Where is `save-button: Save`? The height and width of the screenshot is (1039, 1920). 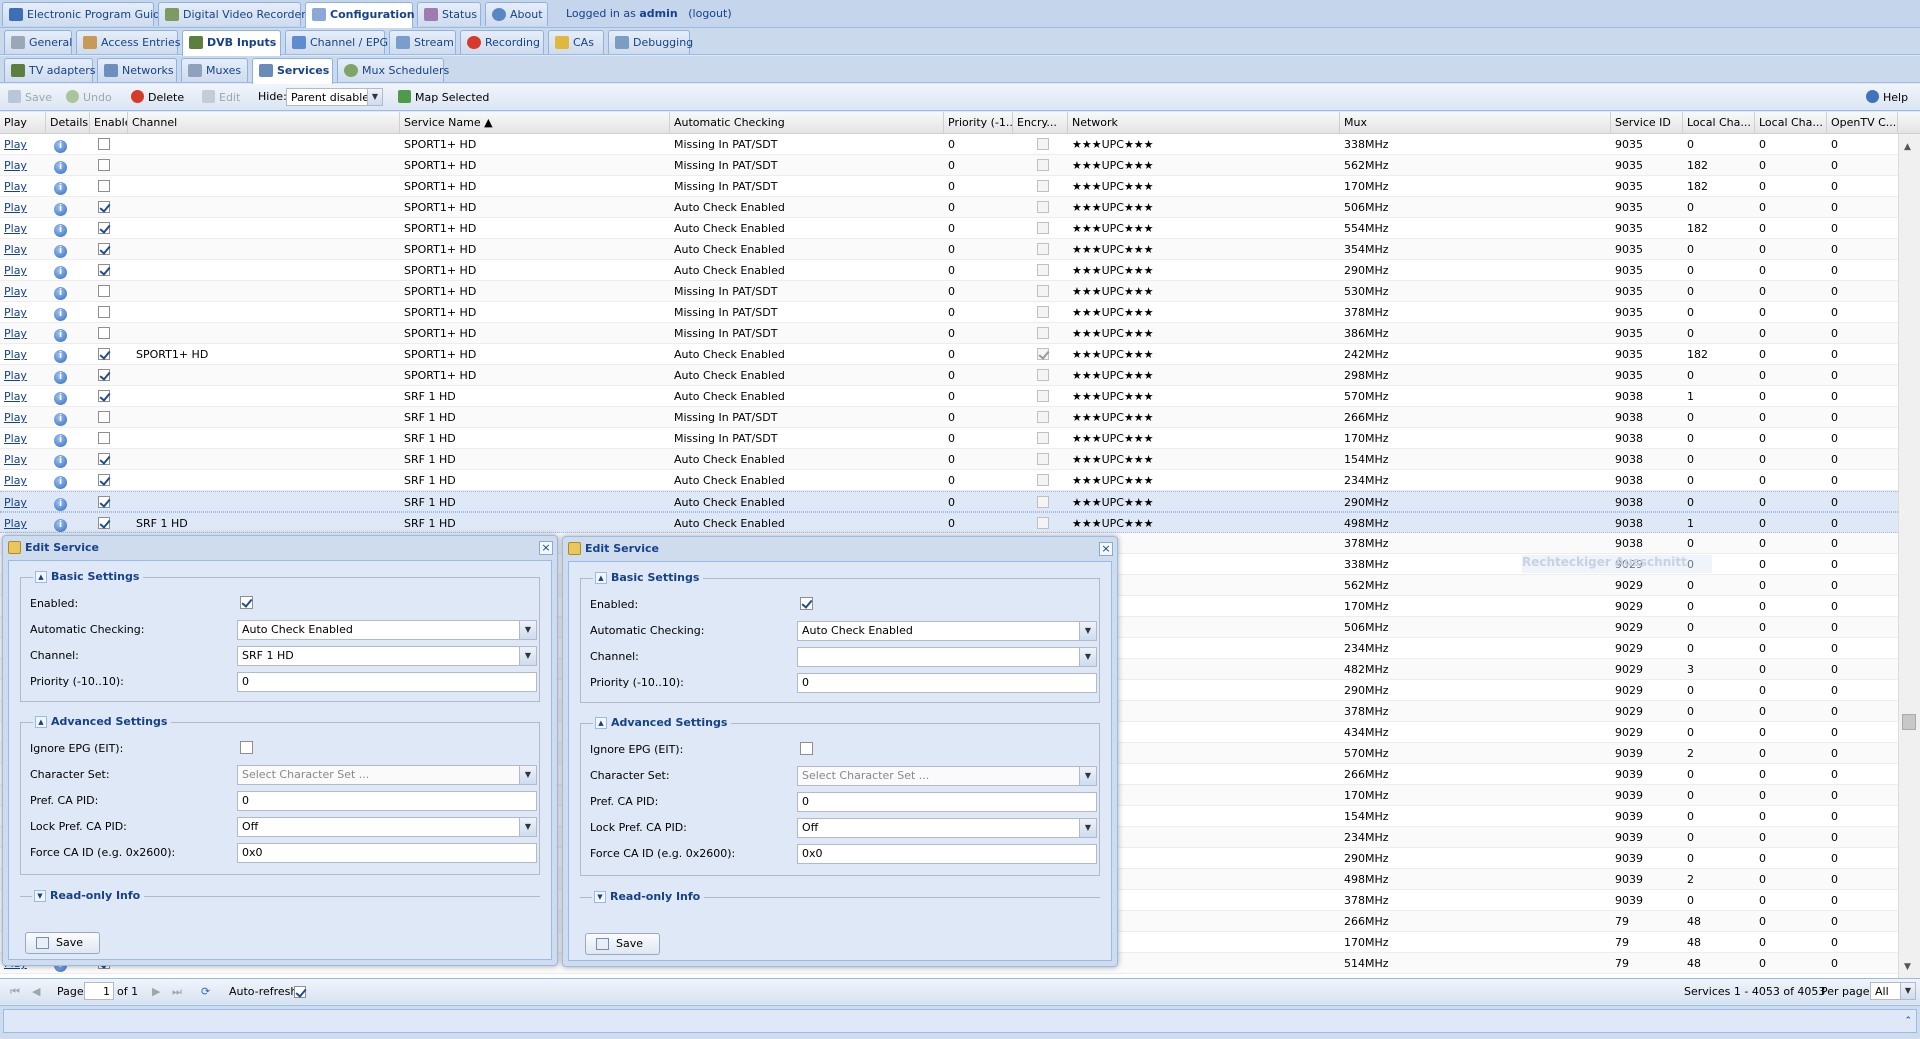
save-button: Save is located at coordinates (62, 943).